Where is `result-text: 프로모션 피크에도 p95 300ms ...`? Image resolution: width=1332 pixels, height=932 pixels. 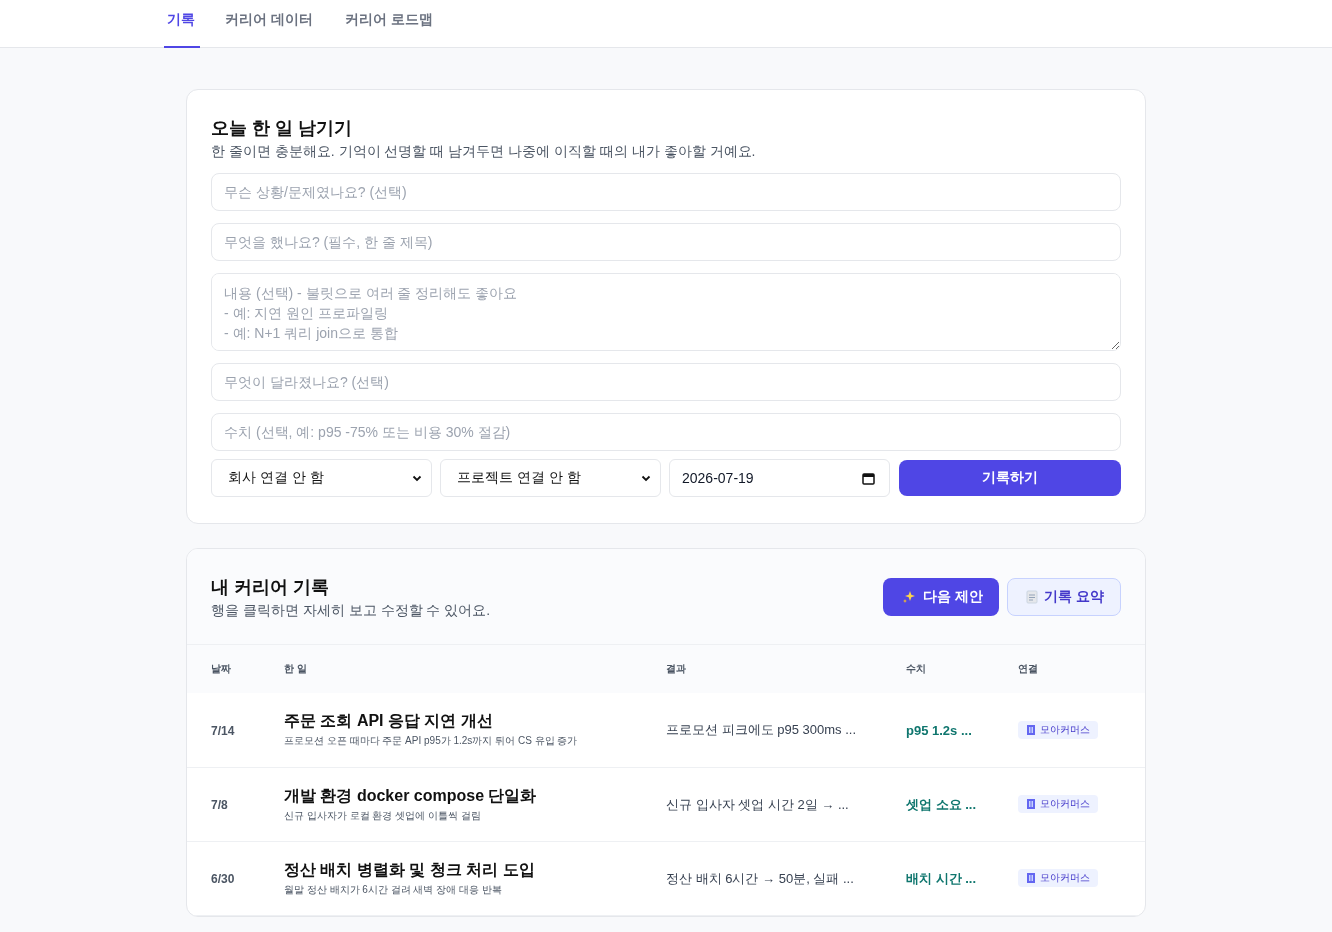
result-text: 프로모션 피크에도 p95 300ms ... is located at coordinates (761, 730).